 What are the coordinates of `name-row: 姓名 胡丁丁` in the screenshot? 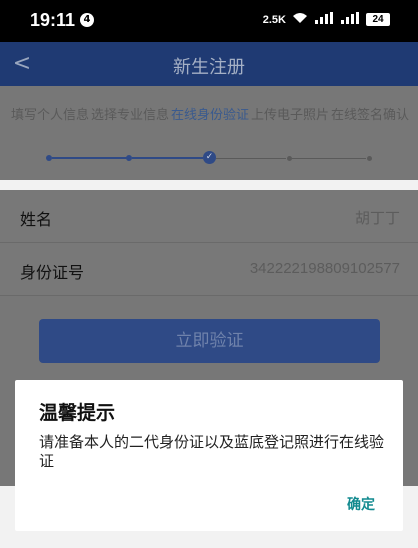 It's located at (209, 216).